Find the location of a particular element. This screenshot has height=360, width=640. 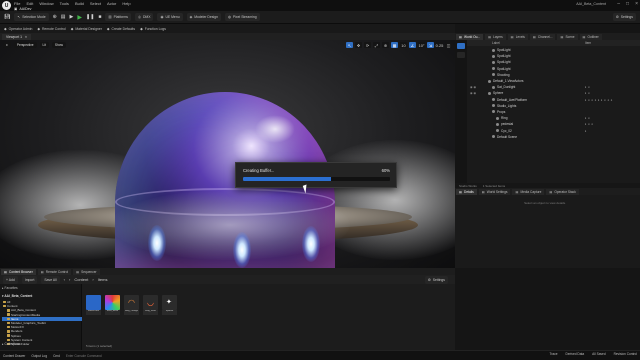

scale-icon: ⤢ is located at coordinates (376, 45).